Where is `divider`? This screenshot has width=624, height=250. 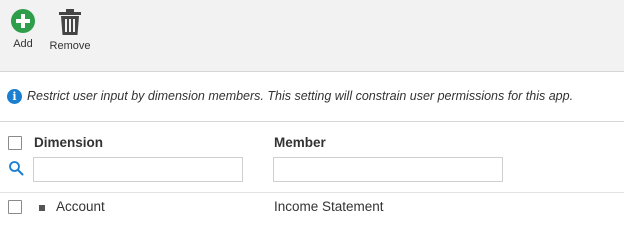
divider is located at coordinates (312, 121).